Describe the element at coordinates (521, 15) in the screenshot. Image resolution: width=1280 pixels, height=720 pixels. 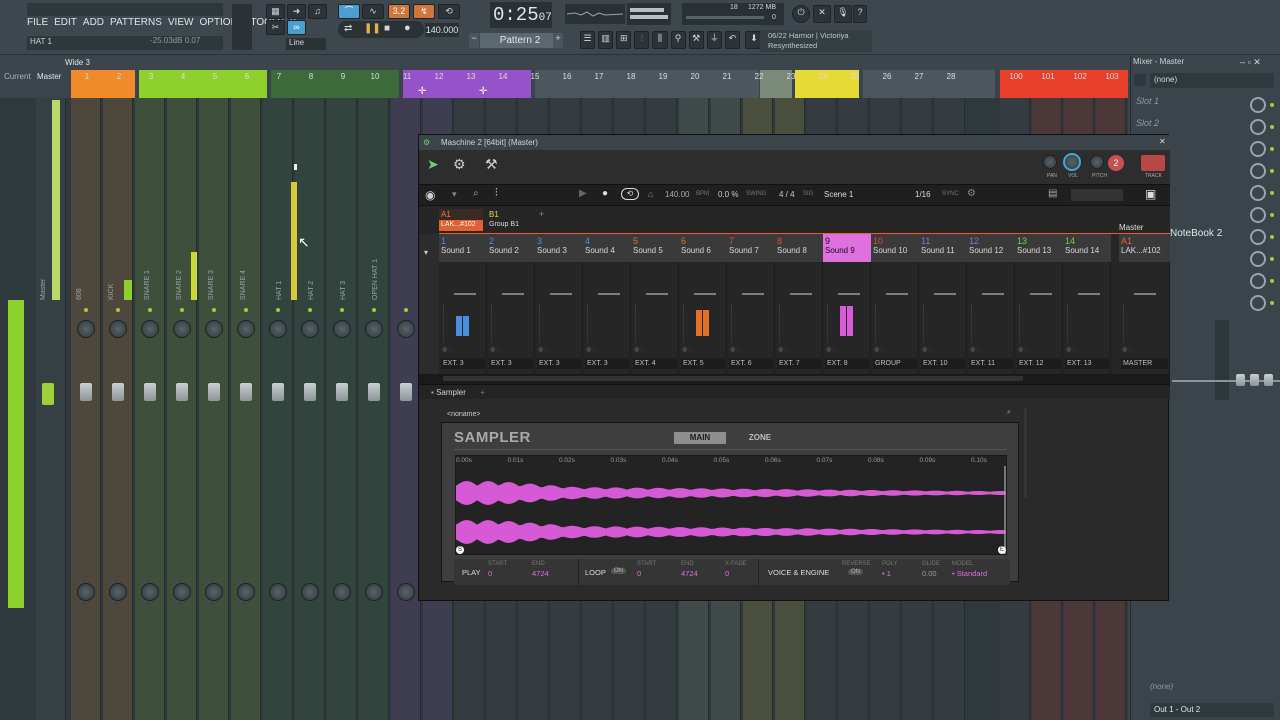
I see `time-display: 0:2507` at that location.